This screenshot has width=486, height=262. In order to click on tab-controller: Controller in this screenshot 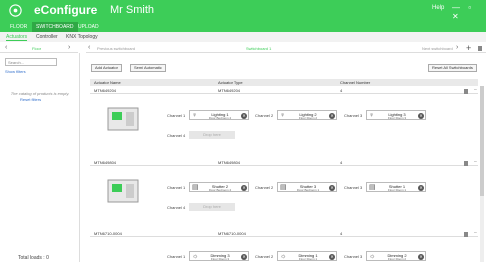, I will do `click(47, 37)`.